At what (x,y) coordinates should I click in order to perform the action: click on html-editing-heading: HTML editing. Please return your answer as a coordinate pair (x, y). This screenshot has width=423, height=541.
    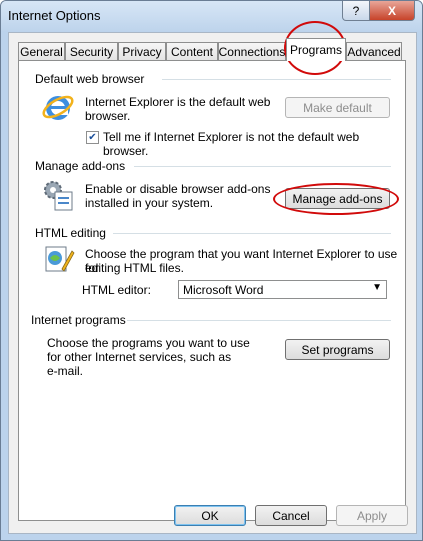
    Looking at the image, I should click on (70, 233).